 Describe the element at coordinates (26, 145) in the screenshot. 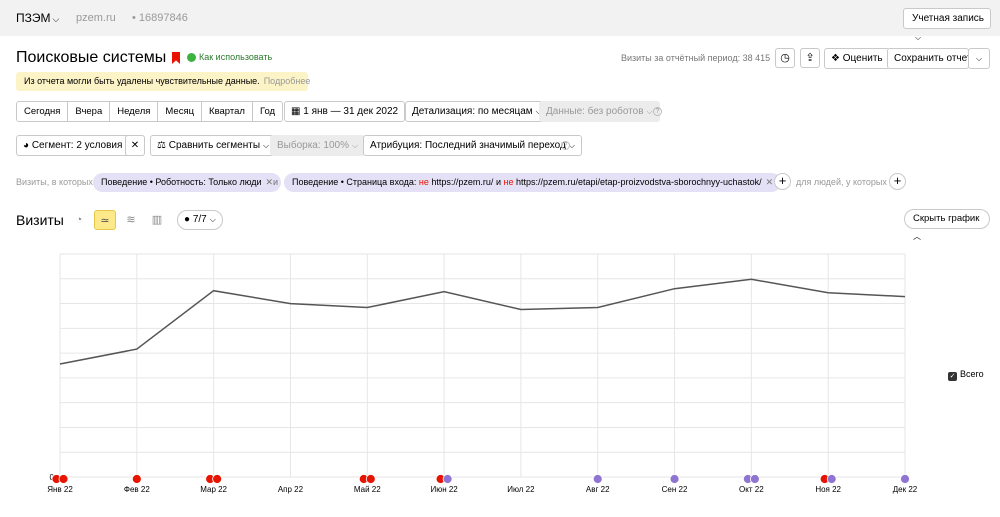

I see `pie-icon: ◕` at that location.